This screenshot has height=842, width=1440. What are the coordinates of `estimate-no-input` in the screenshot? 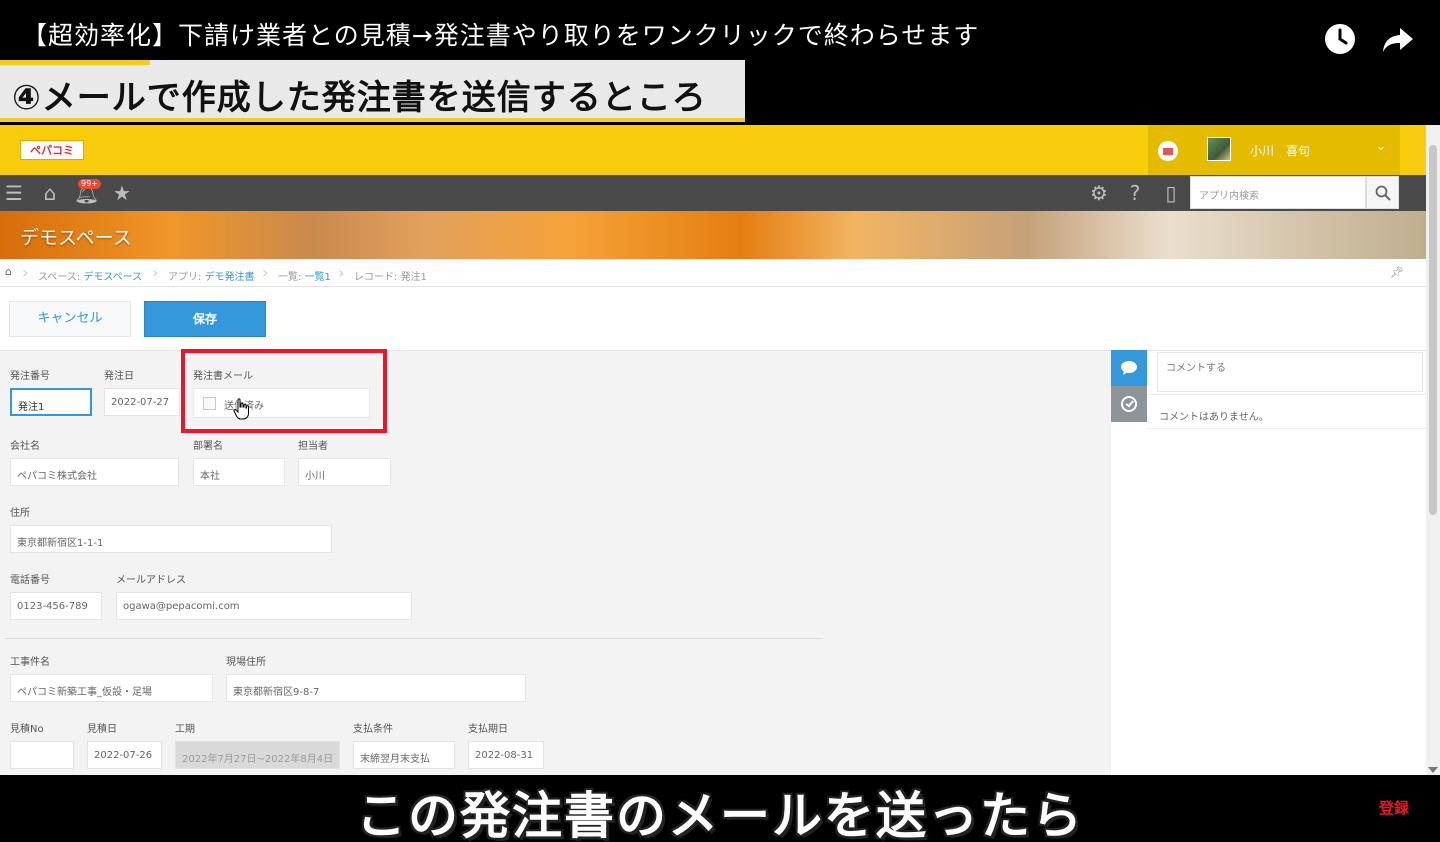 It's located at (42, 755).